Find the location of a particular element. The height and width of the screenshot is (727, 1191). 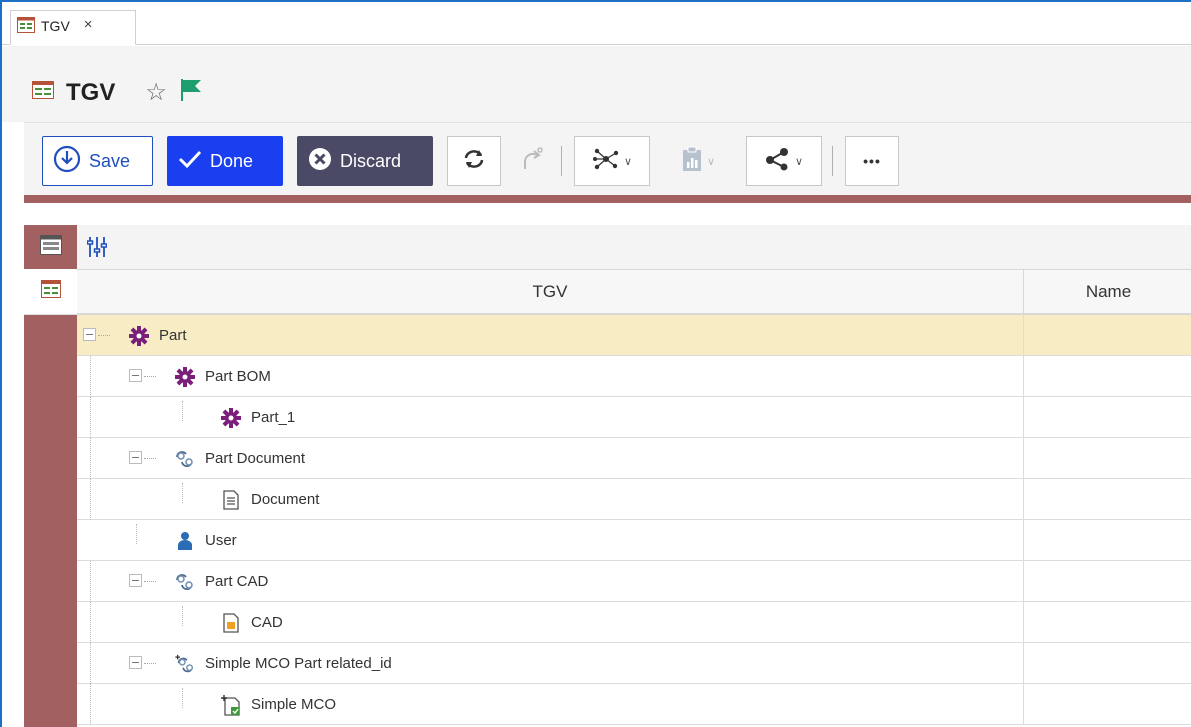

form-icon is located at coordinates (50, 247).